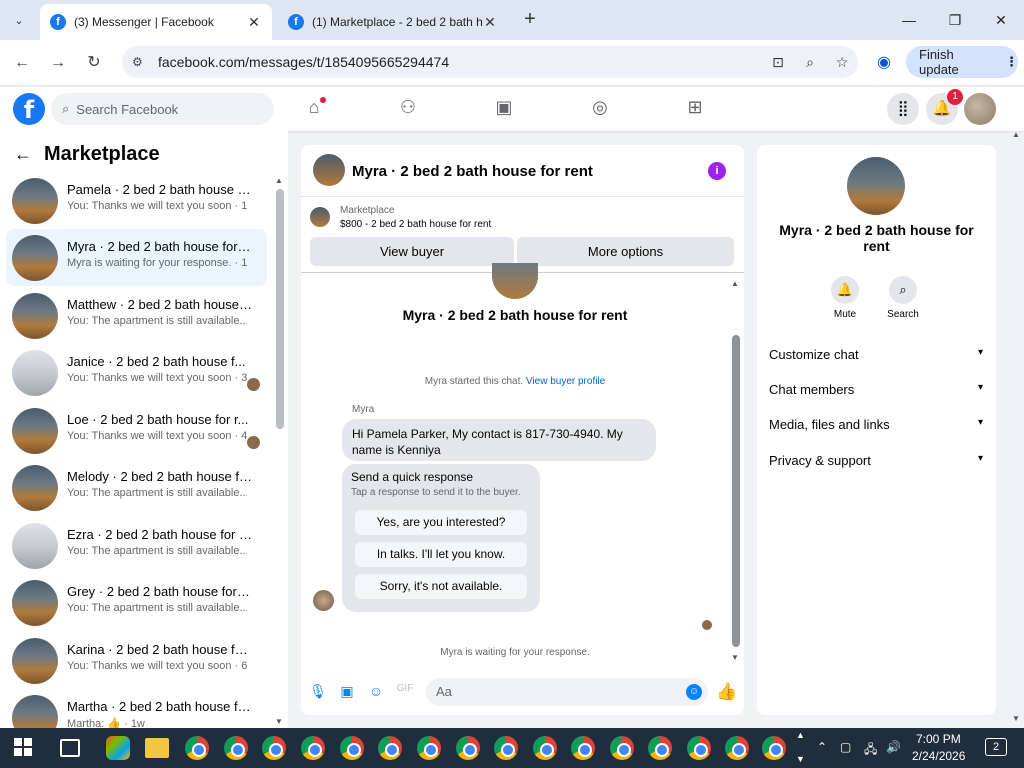 This screenshot has height=768, width=1024. What do you see at coordinates (441, 586) in the screenshot?
I see `quick-response-option: Sorry, it's not available.` at bounding box center [441, 586].